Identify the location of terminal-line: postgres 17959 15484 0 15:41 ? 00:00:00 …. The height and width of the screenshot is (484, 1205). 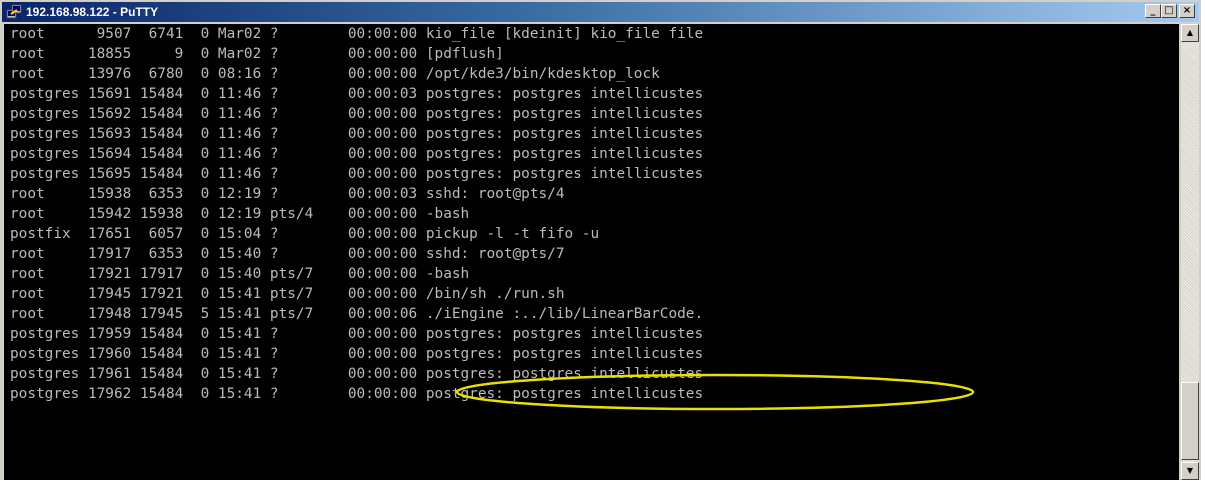
(357, 334).